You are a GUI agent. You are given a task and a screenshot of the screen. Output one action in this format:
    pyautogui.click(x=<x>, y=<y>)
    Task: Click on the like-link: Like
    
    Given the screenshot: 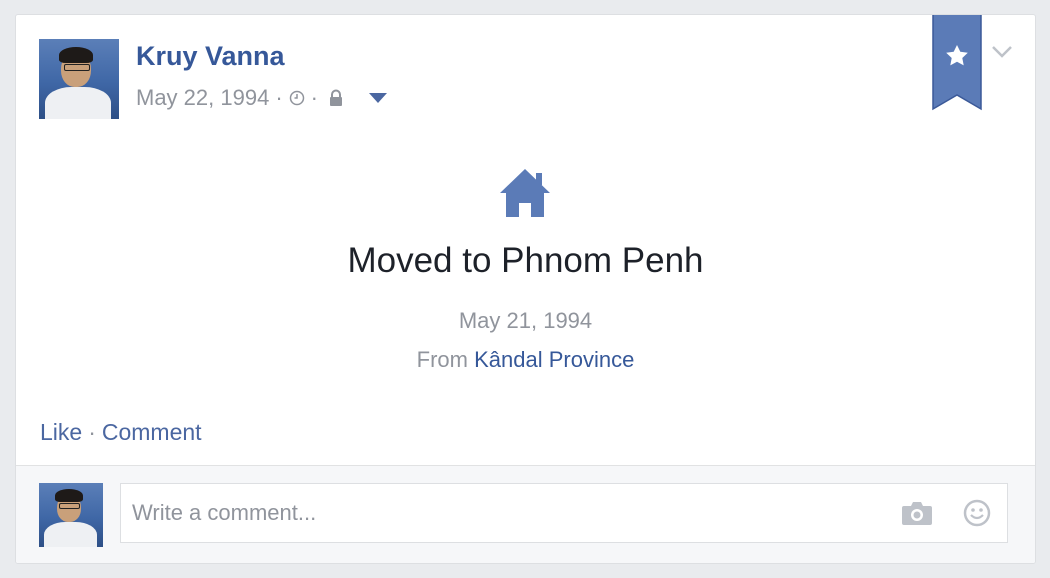 What is the action you would take?
    pyautogui.click(x=61, y=432)
    